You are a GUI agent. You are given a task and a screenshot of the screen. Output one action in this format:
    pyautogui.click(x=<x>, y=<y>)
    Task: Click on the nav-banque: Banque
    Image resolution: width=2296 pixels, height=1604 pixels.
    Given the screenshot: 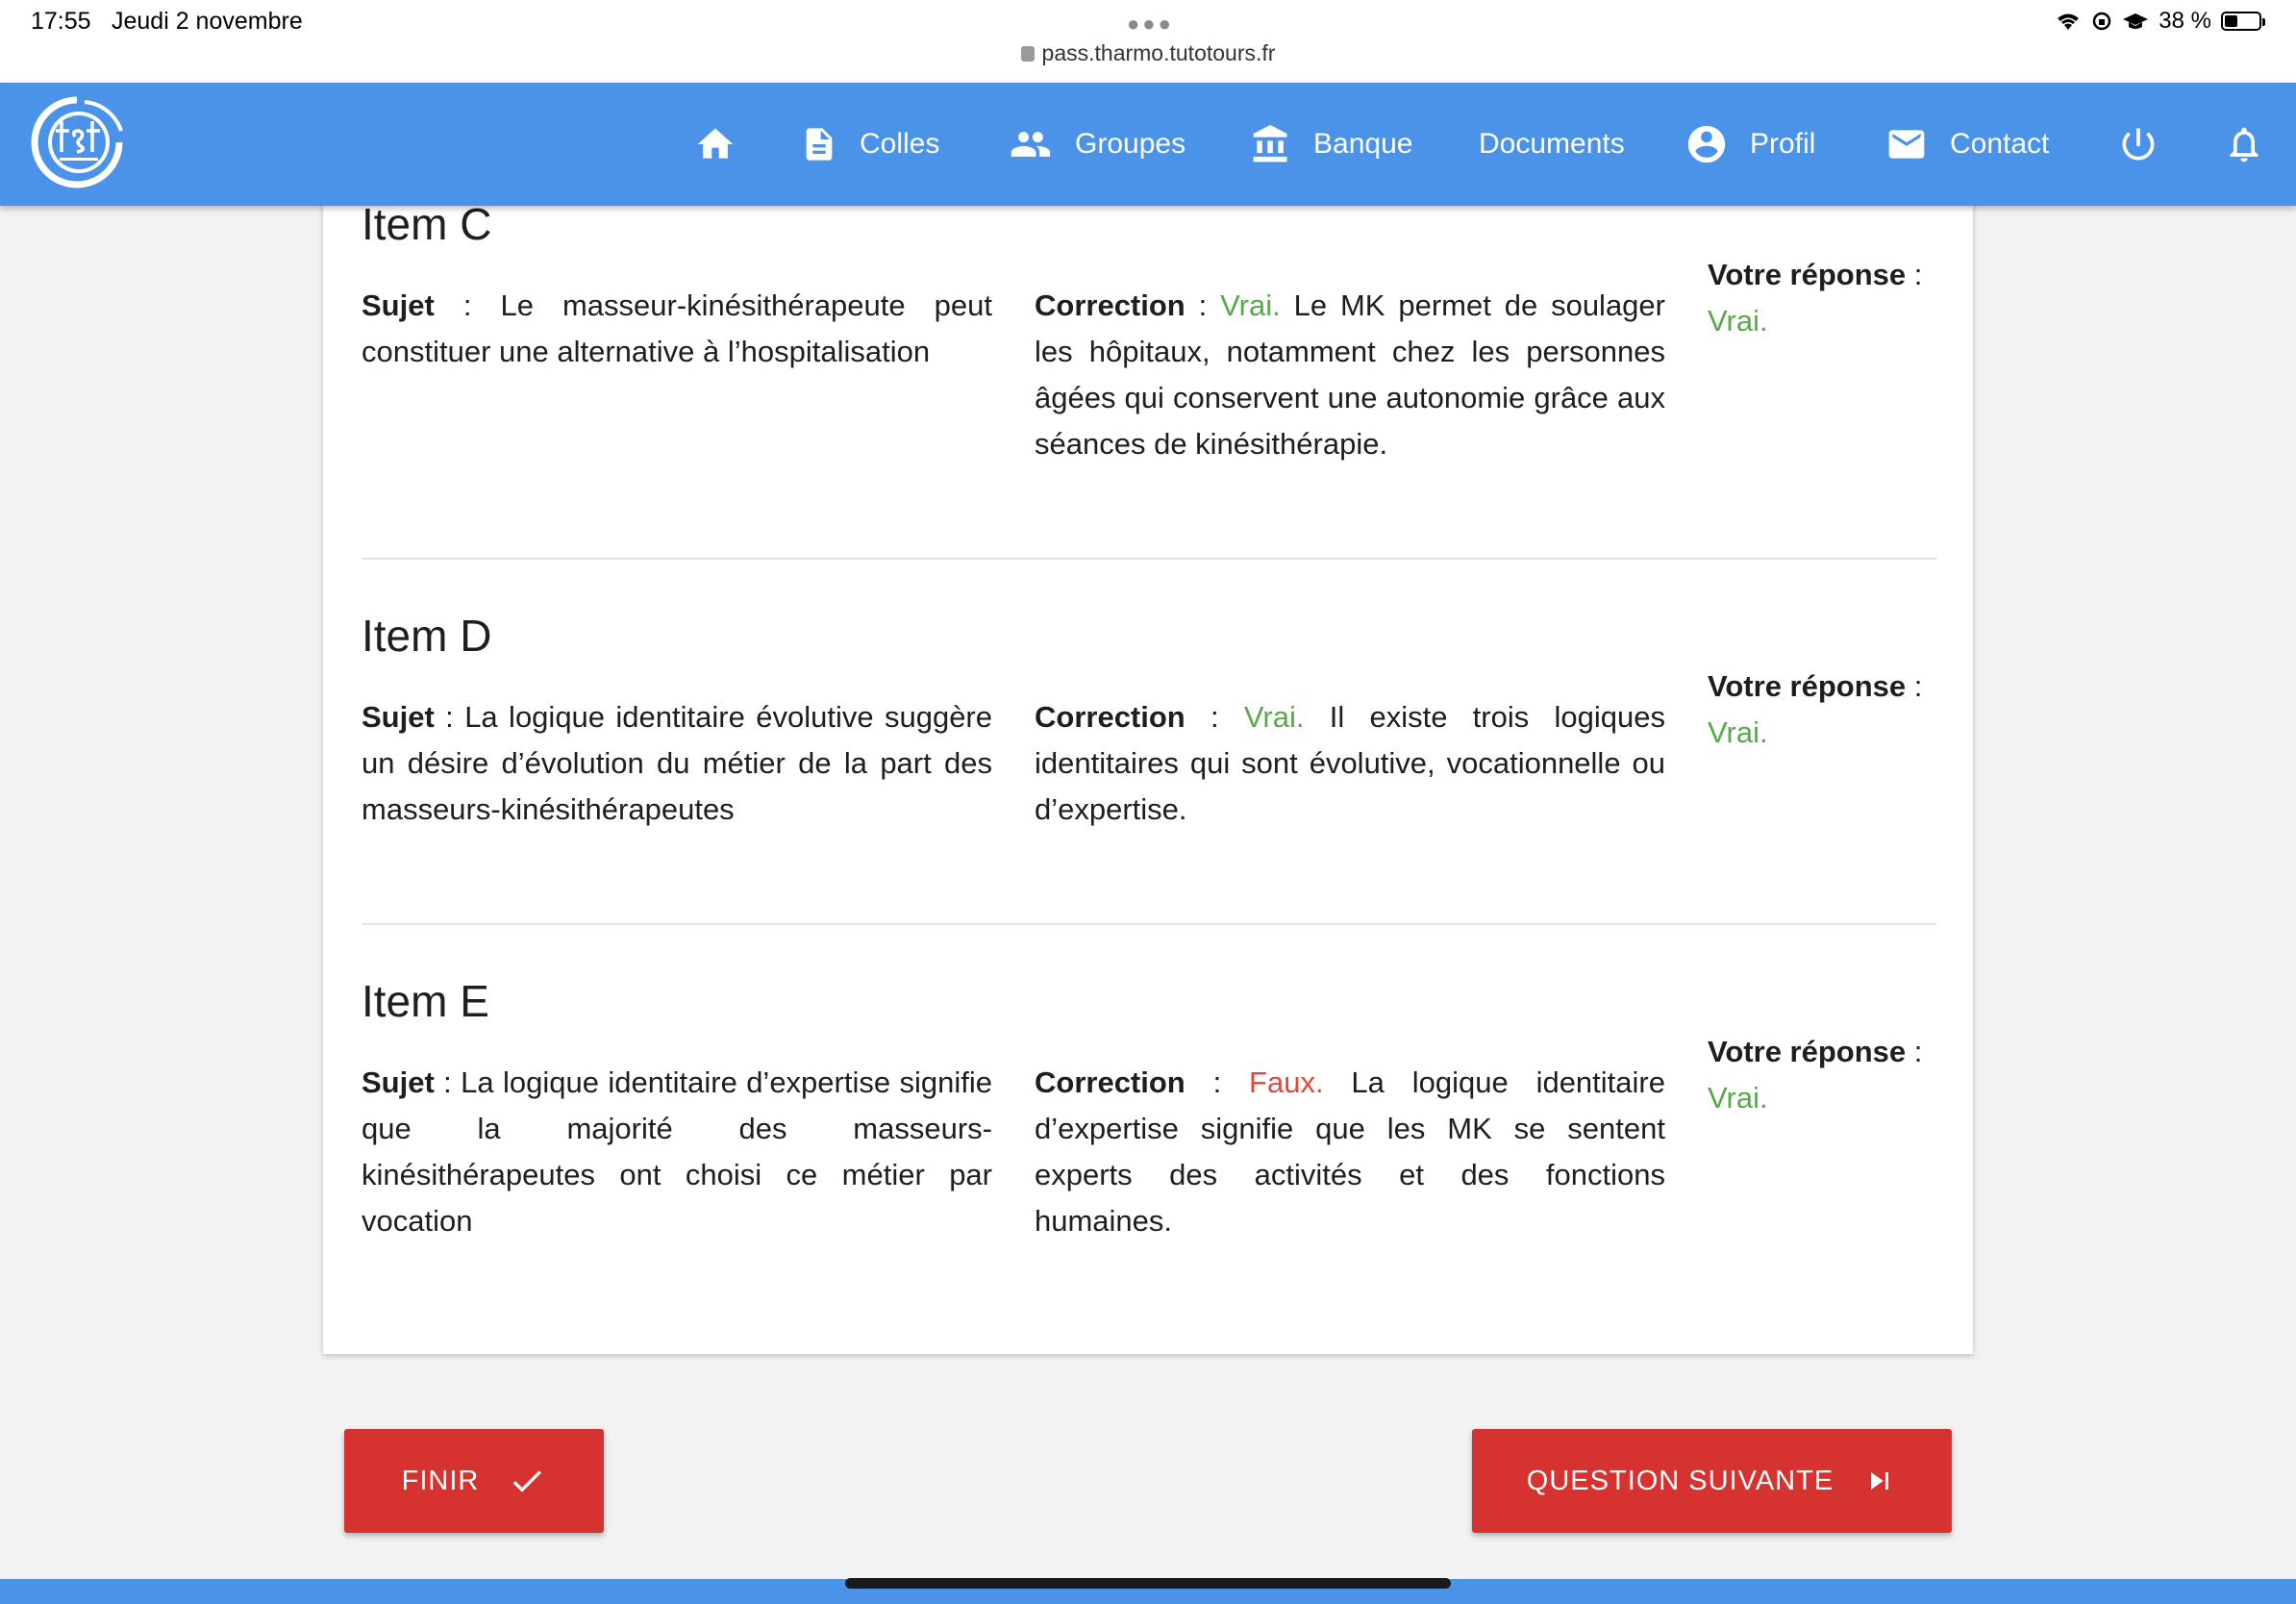 What is the action you would take?
    pyautogui.click(x=1331, y=144)
    